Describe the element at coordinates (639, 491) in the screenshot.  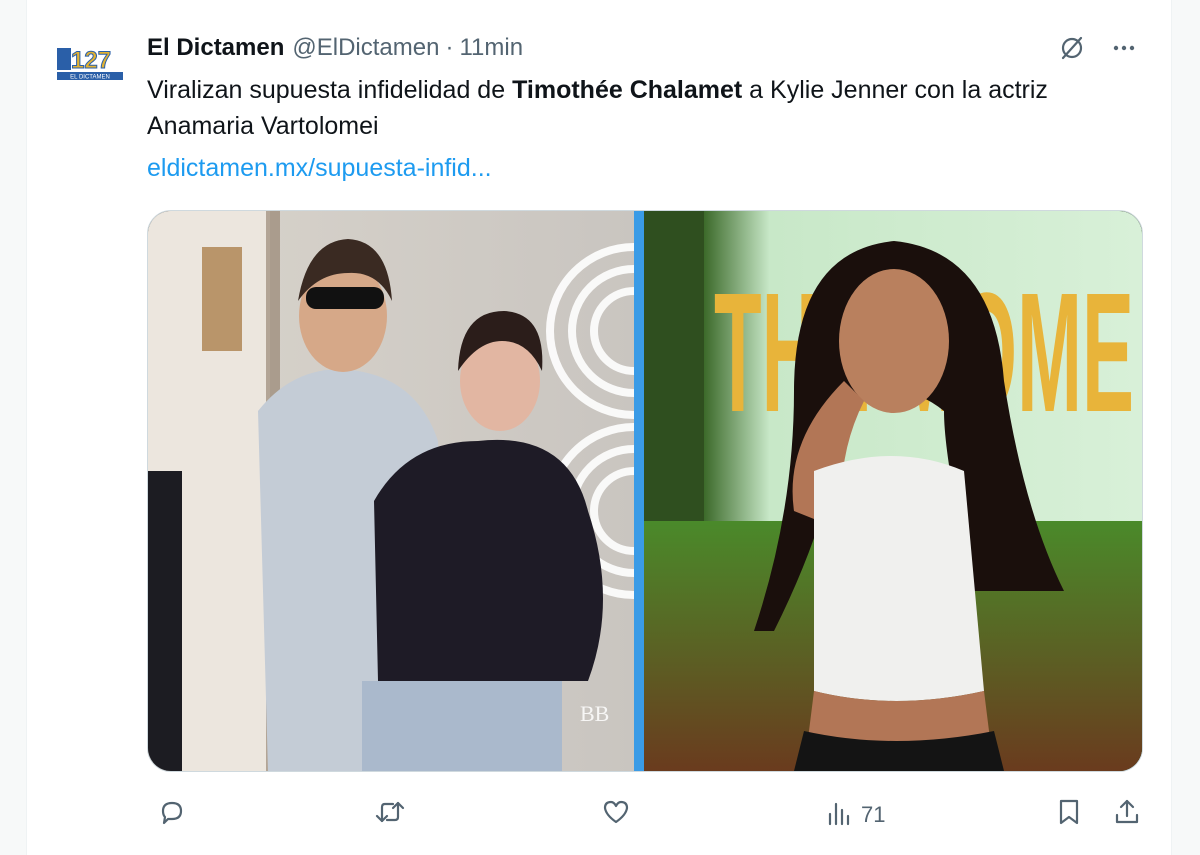
I see `media-divider` at that location.